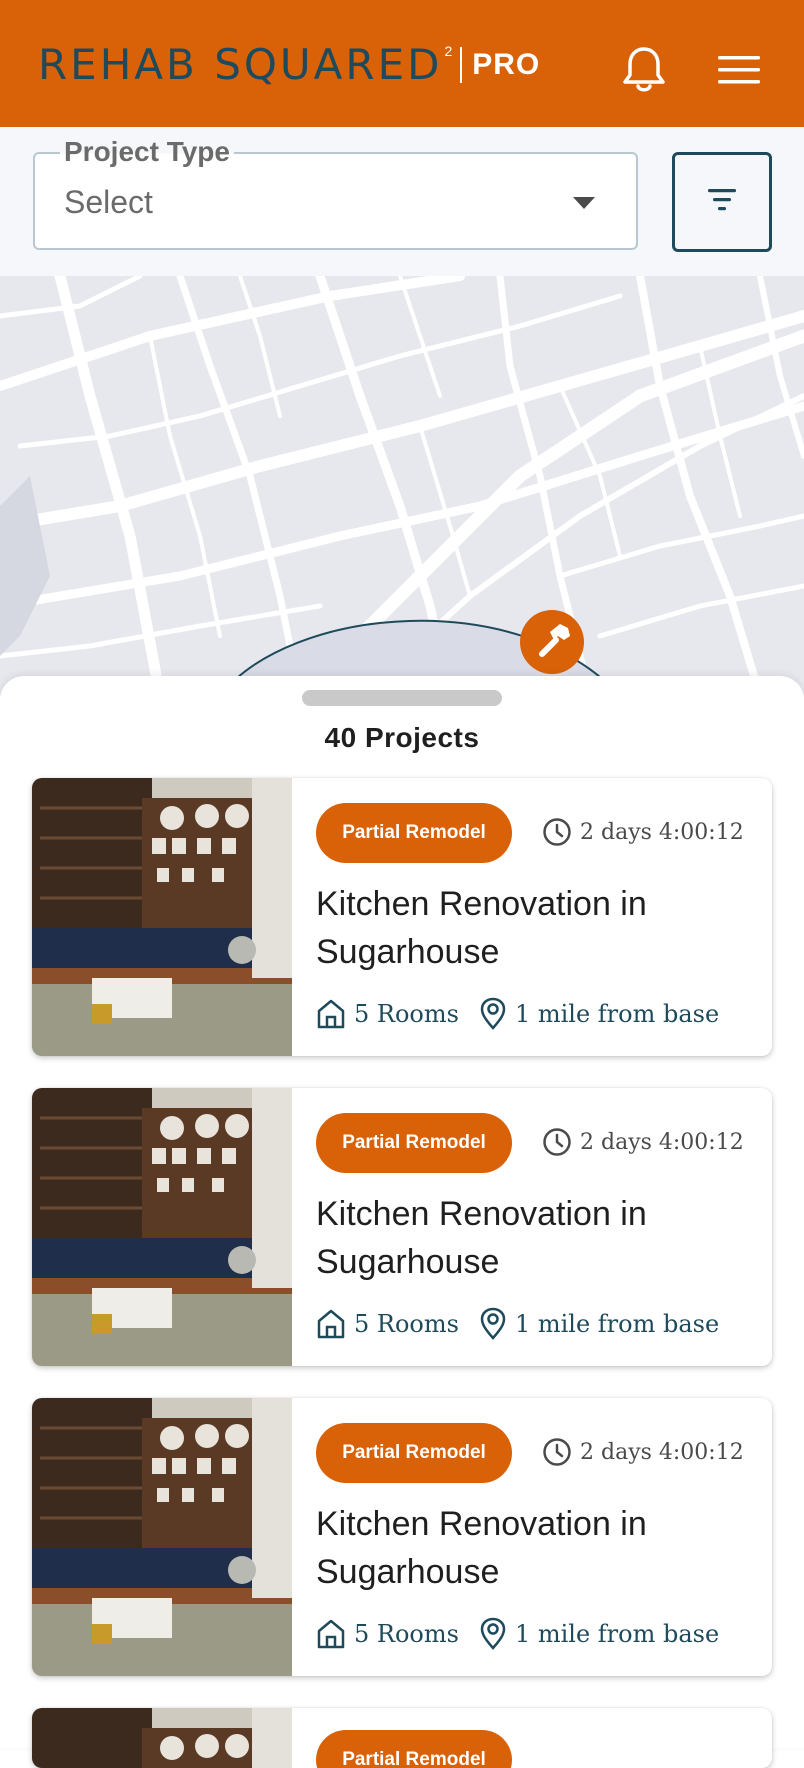 This screenshot has width=804, height=1768. Describe the element at coordinates (147, 152) in the screenshot. I see `project-type-label: Project Type` at that location.